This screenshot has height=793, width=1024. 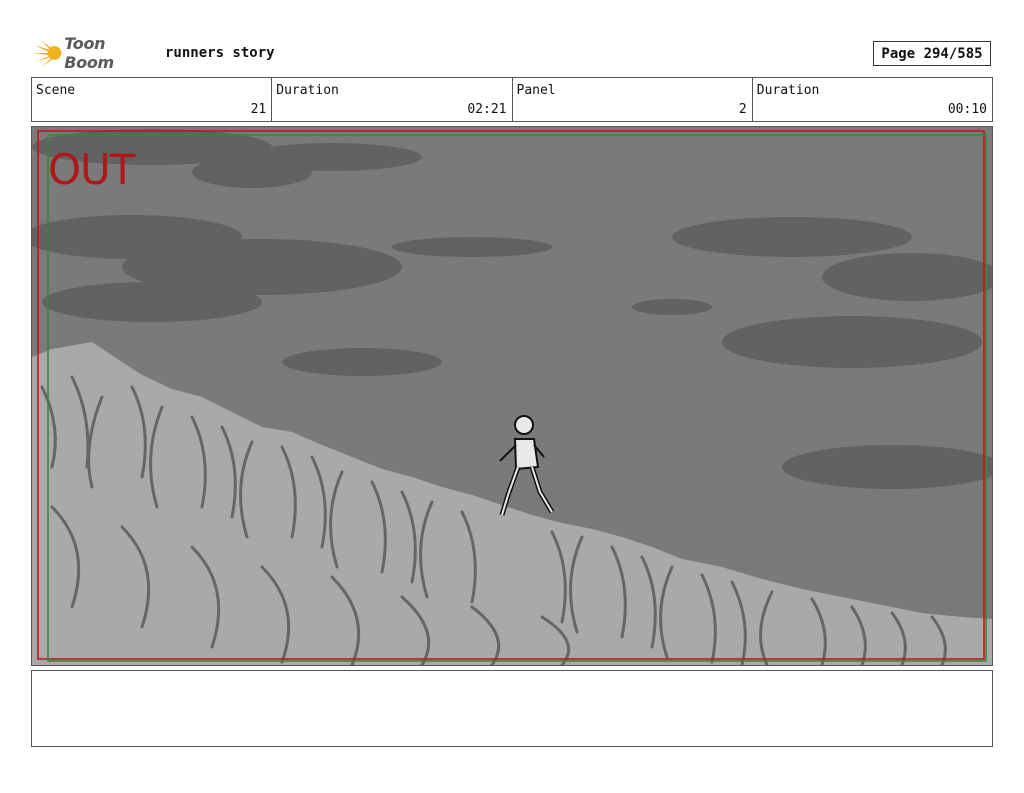 What do you see at coordinates (487, 109) in the screenshot?
I see `scene-duration-value: 02:21` at bounding box center [487, 109].